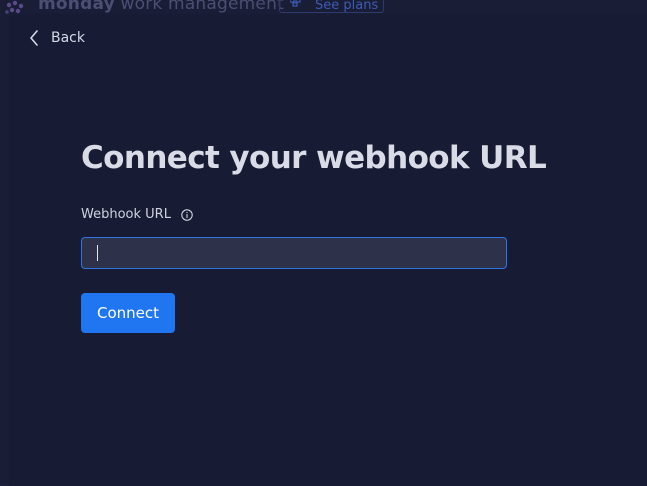 Image resolution: width=647 pixels, height=486 pixels. What do you see at coordinates (4, 249) in the screenshot?
I see `left-rail` at bounding box center [4, 249].